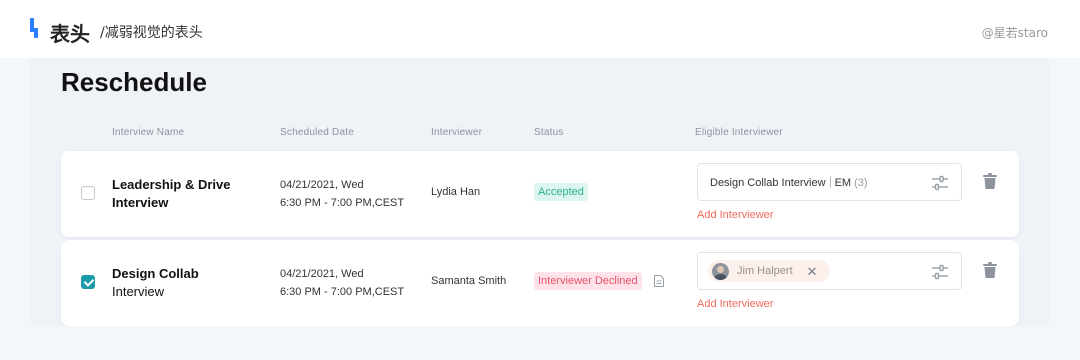 This screenshot has height=360, width=1080. What do you see at coordinates (151, 33) in the screenshot?
I see `header-subtitle: /减弱视觉的表头` at bounding box center [151, 33].